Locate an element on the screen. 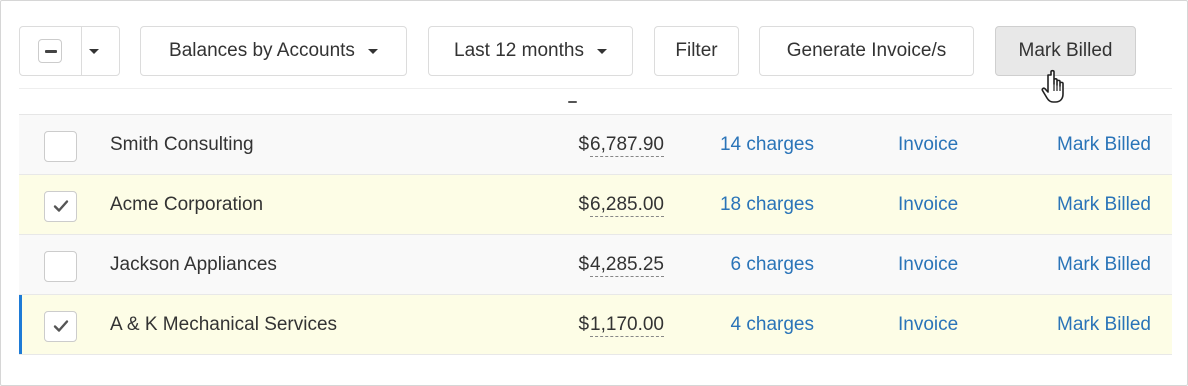 The width and height of the screenshot is (1188, 386). group-by-dropdown: Balances by Accounts is located at coordinates (273, 51).